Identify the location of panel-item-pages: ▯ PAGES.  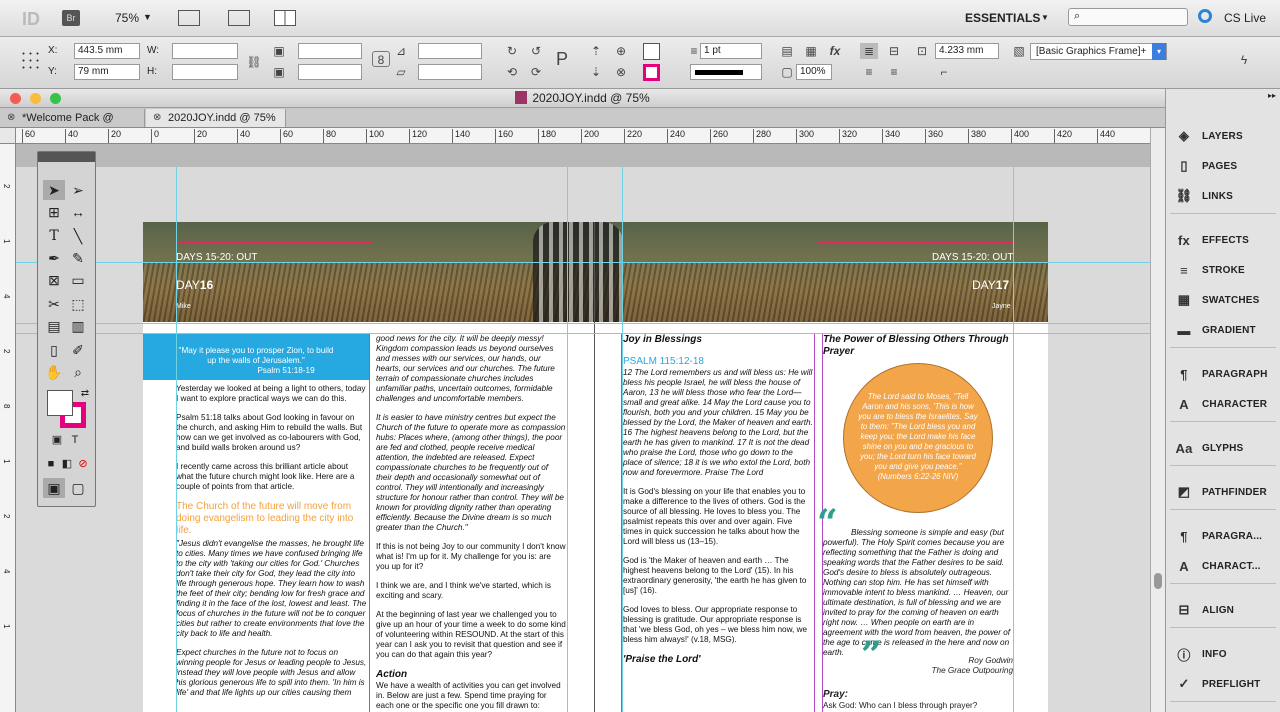
(1205, 166).